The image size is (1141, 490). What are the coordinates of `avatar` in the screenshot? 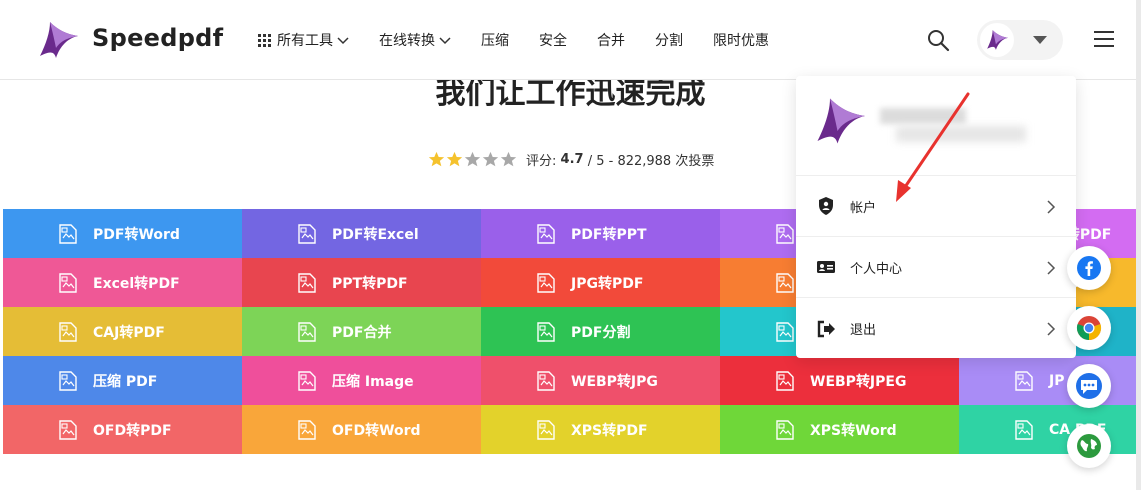 It's located at (997, 40).